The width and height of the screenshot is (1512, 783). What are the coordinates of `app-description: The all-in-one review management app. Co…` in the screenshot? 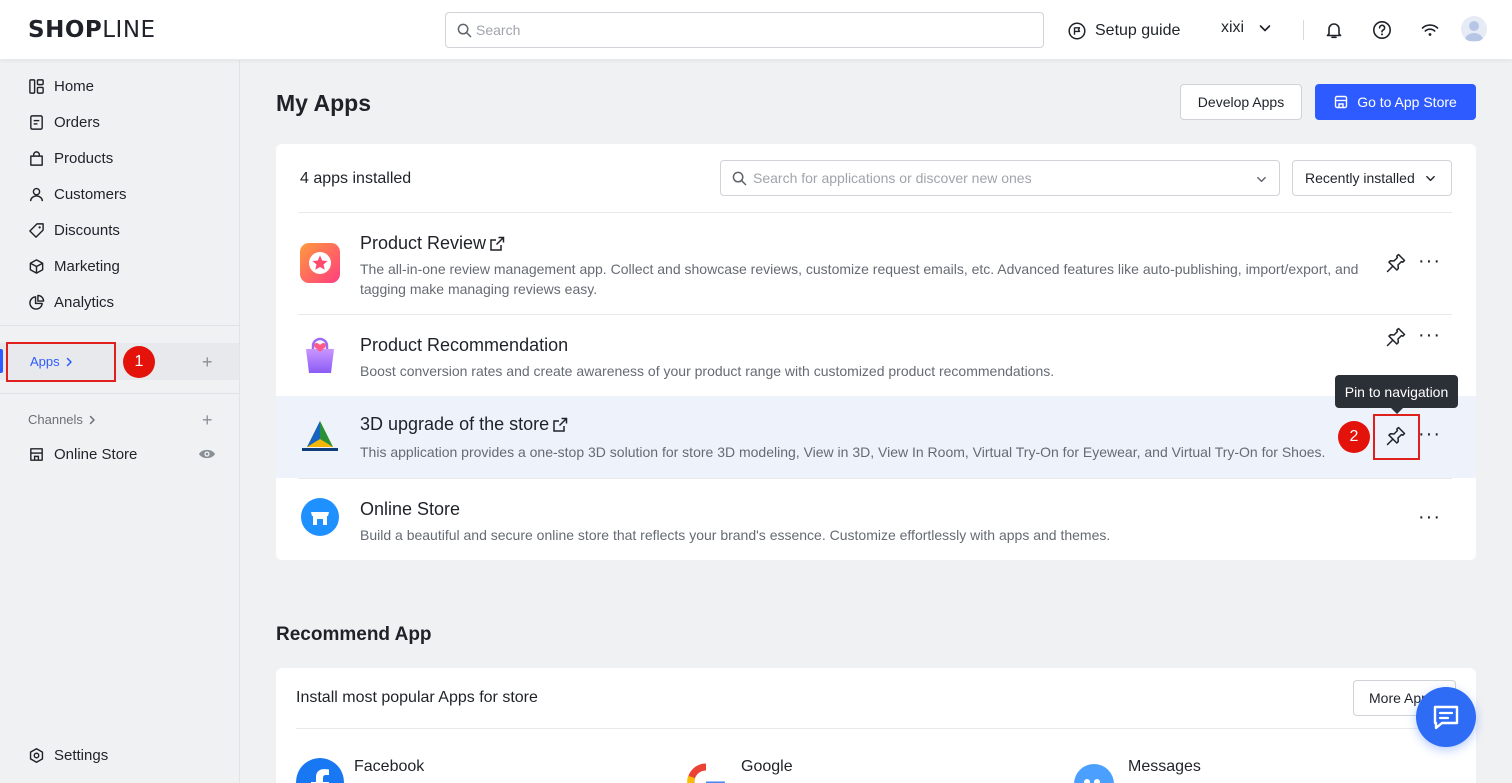 It's located at (859, 279).